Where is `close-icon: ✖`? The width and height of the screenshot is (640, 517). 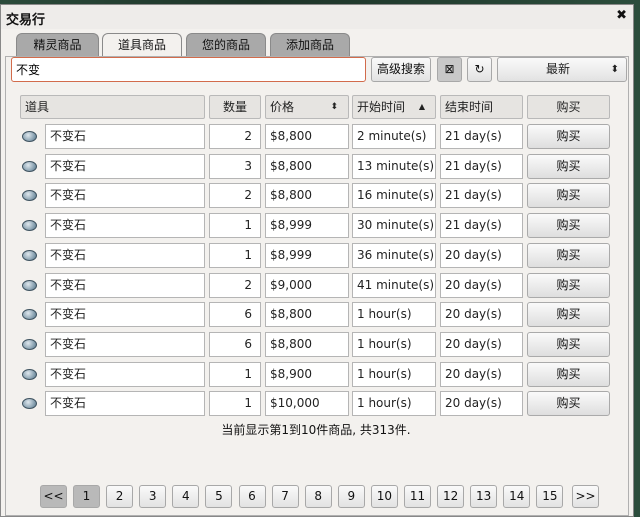 close-icon: ✖ is located at coordinates (621, 15).